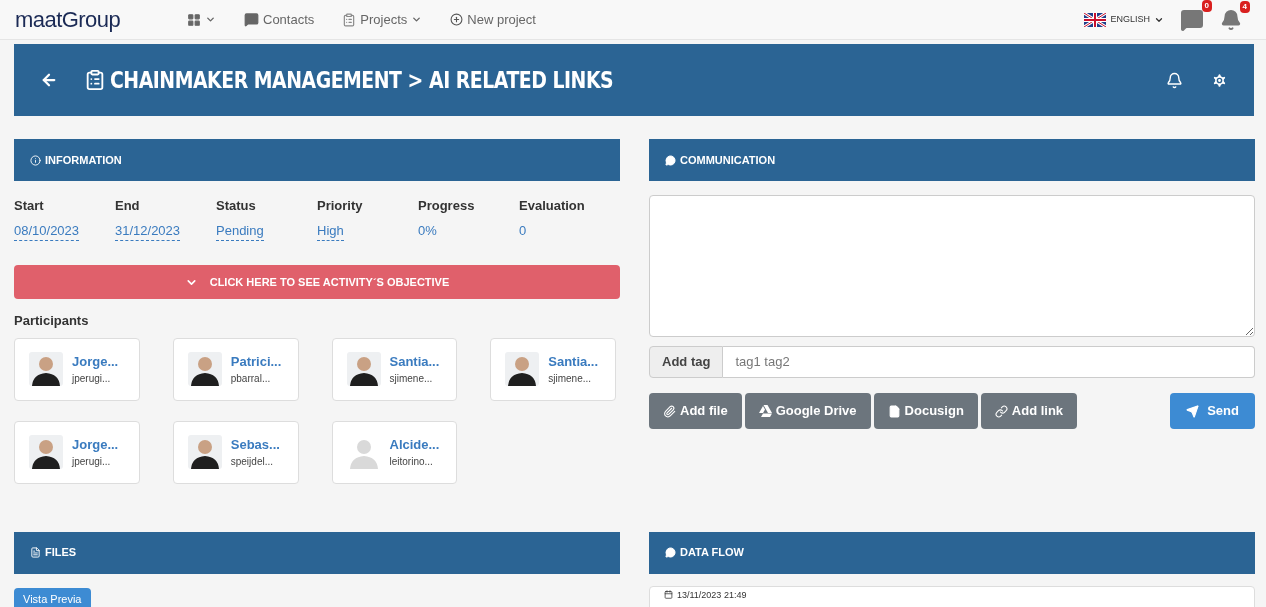 The image size is (1266, 607). Describe the element at coordinates (148, 230) in the screenshot. I see `field-value: 31/12/2023` at that location.